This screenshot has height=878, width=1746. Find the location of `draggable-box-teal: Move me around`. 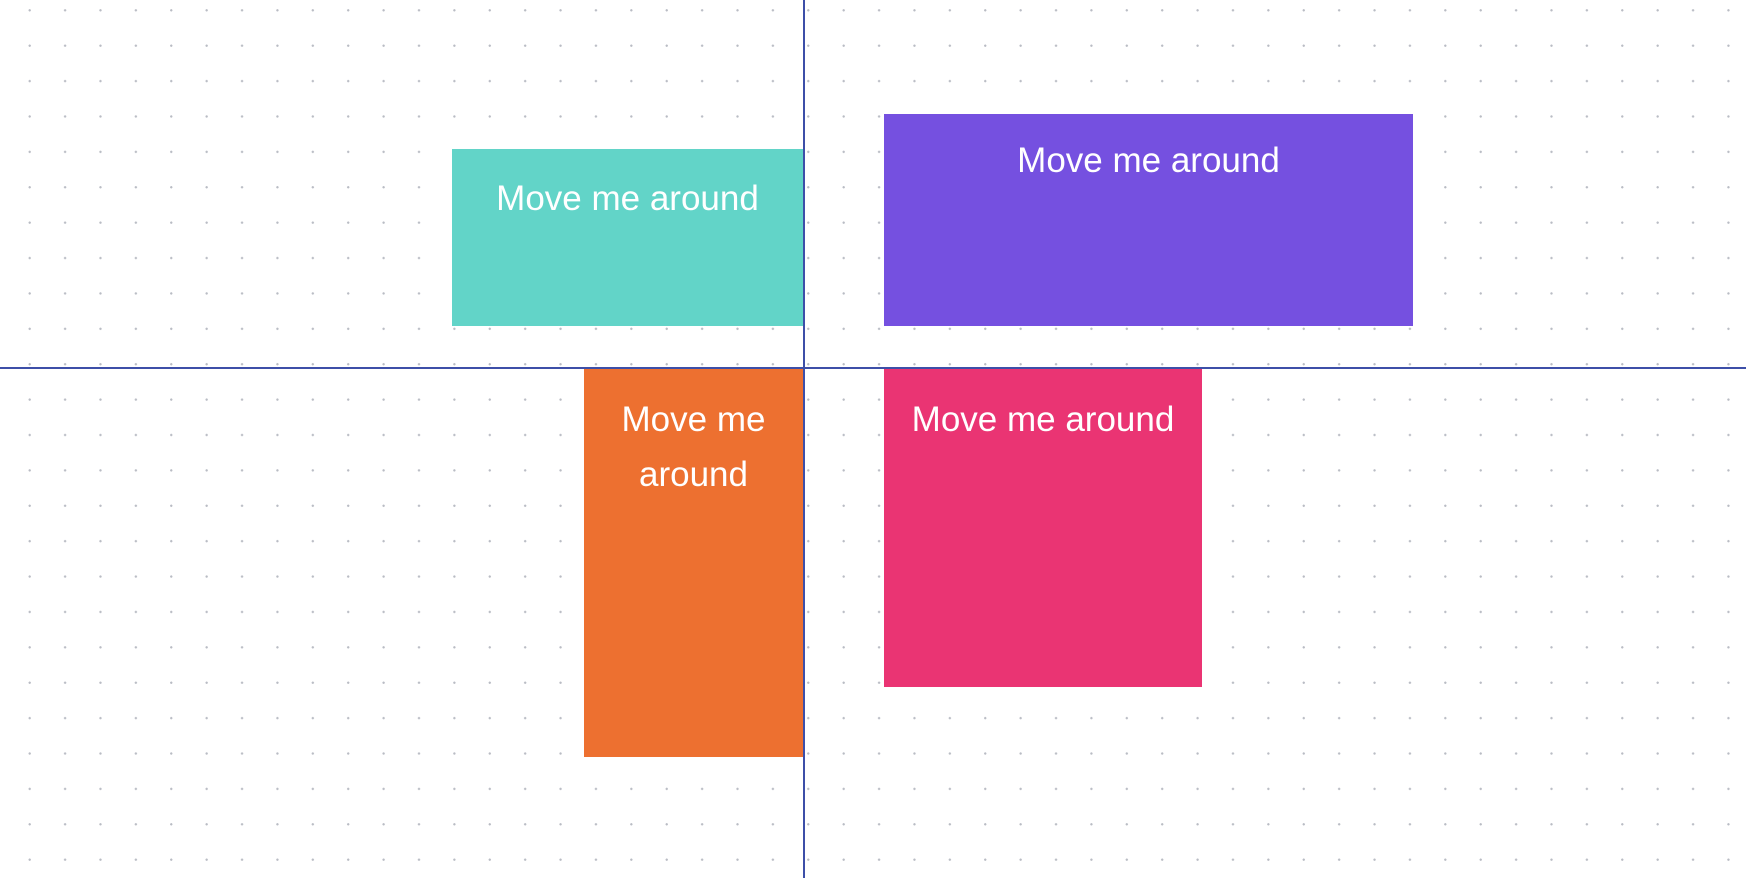

draggable-box-teal: Move me around is located at coordinates (627, 237).